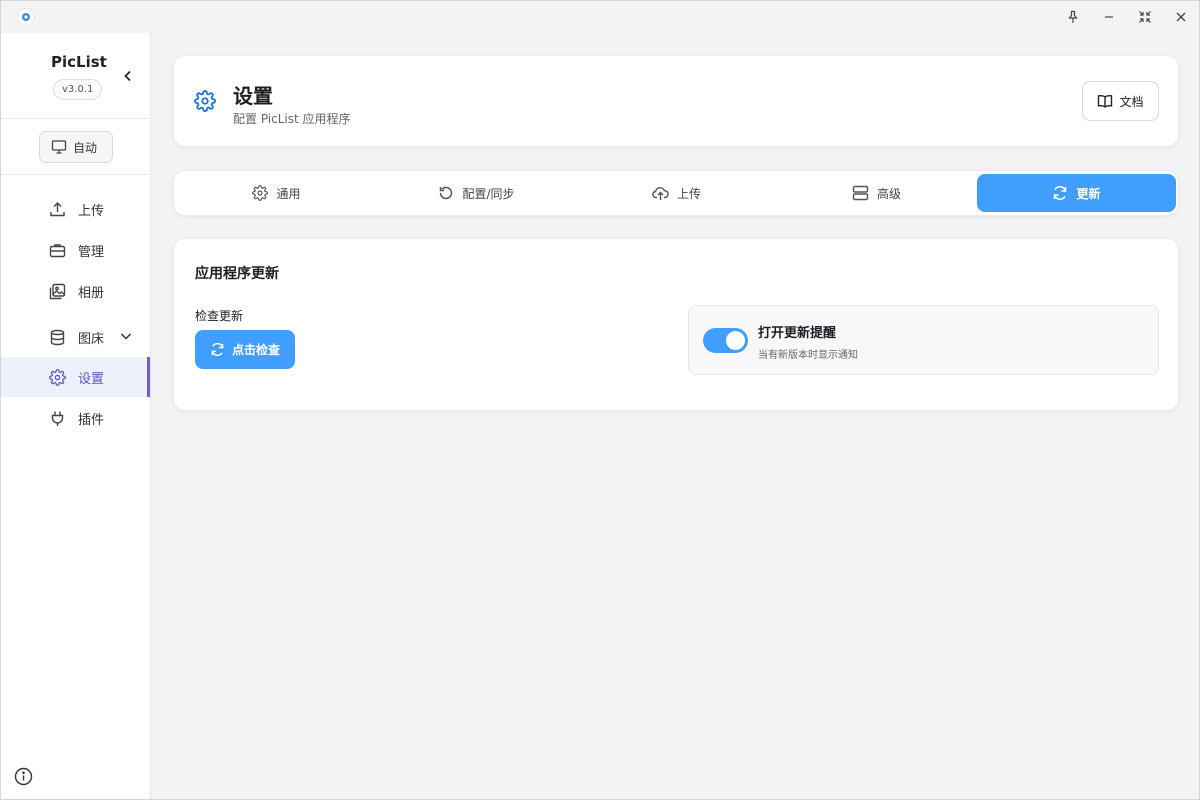  What do you see at coordinates (288, 193) in the screenshot?
I see `tab-label: 通用` at bounding box center [288, 193].